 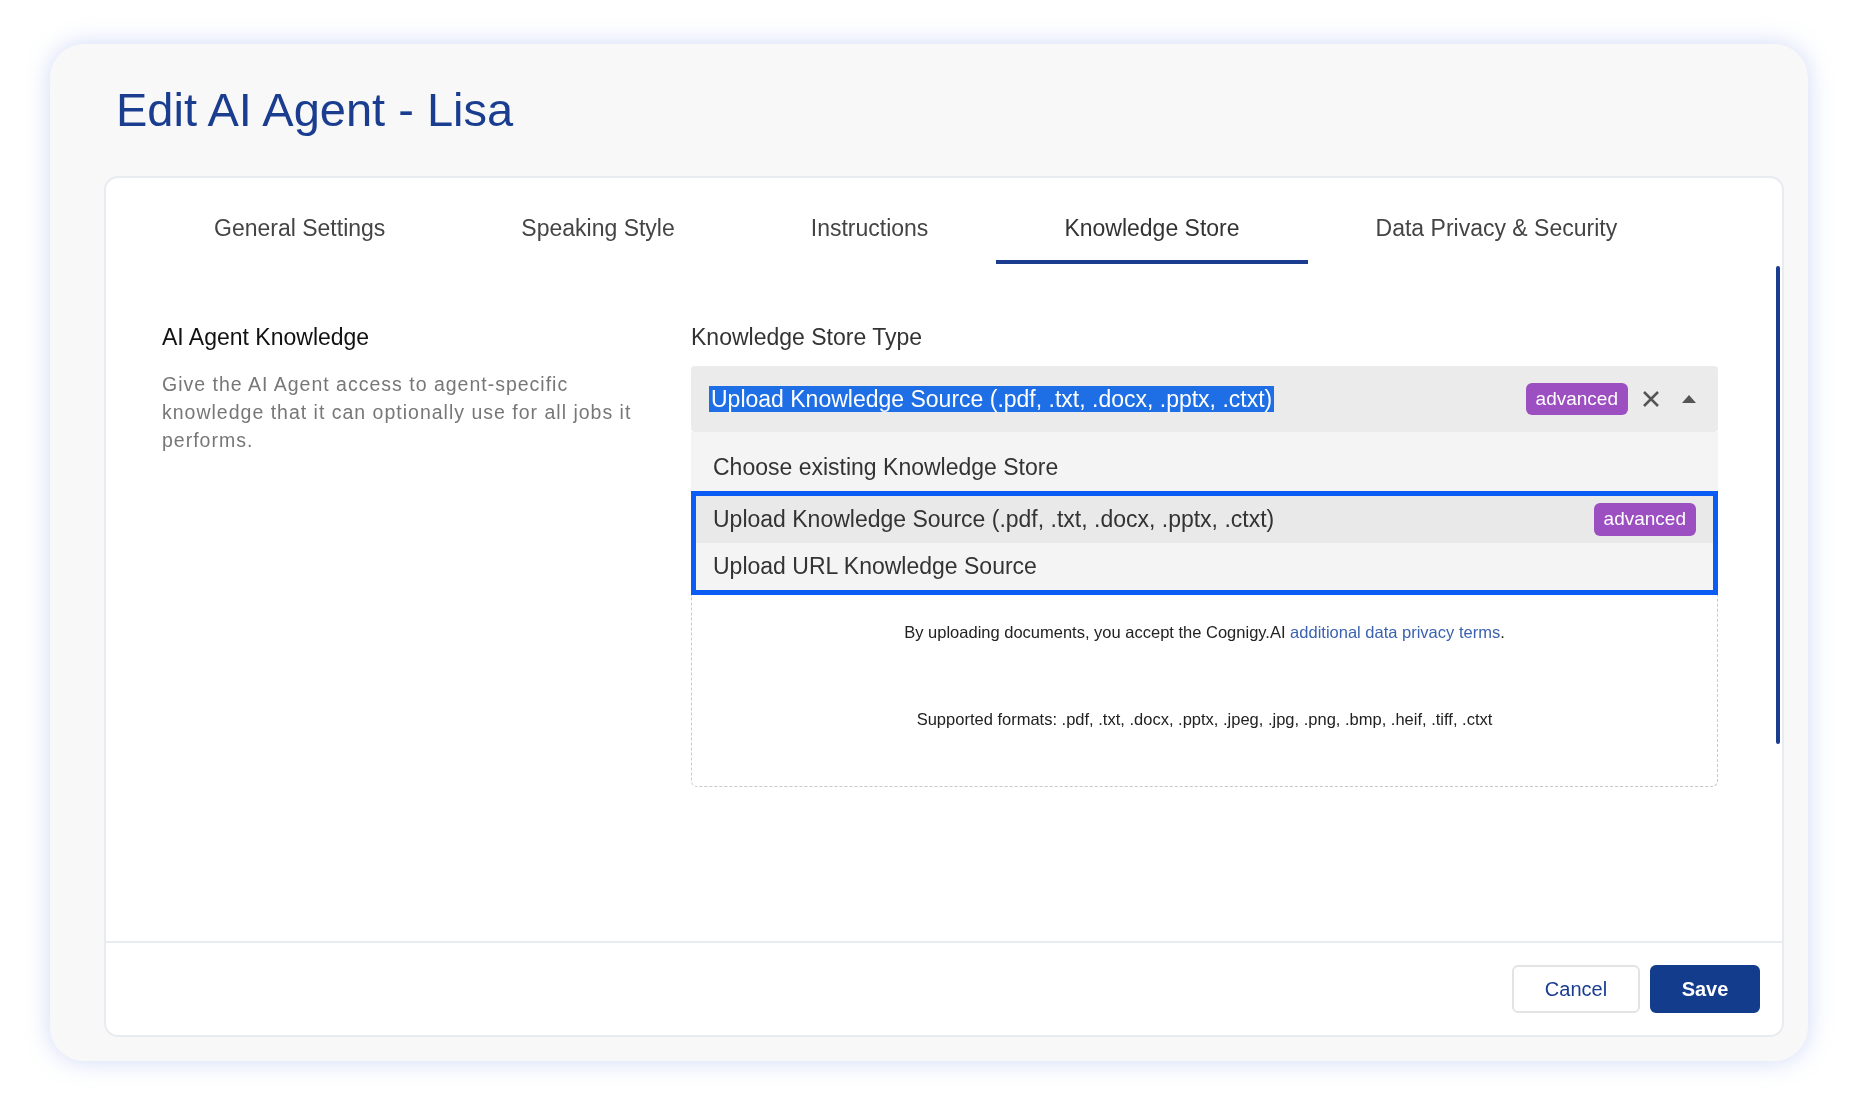 What do you see at coordinates (266, 337) in the screenshot?
I see `section-title: AI Agent Knowledge` at bounding box center [266, 337].